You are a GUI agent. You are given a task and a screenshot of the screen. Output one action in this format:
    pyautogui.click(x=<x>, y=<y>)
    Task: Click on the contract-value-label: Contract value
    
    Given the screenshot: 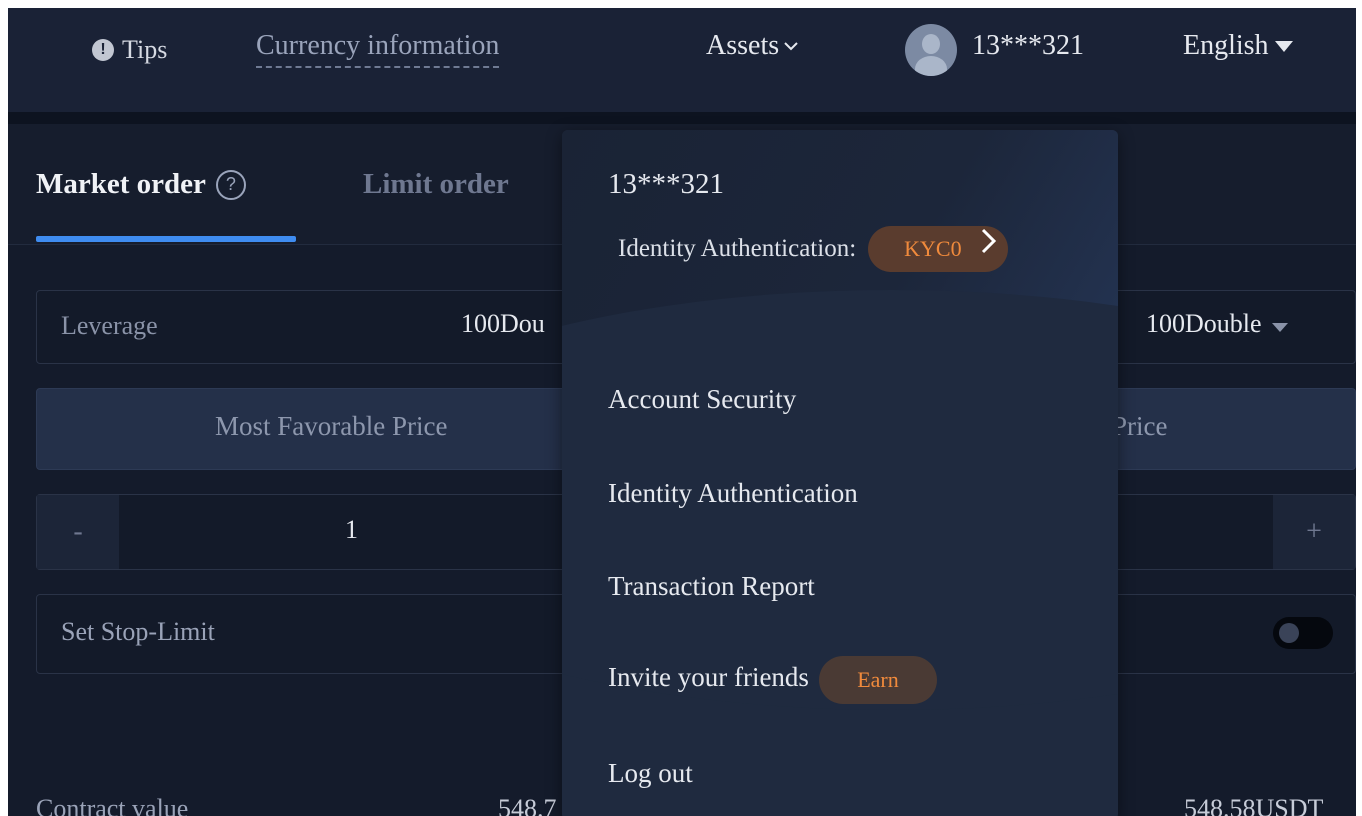 What is the action you would take?
    pyautogui.click(x=112, y=805)
    